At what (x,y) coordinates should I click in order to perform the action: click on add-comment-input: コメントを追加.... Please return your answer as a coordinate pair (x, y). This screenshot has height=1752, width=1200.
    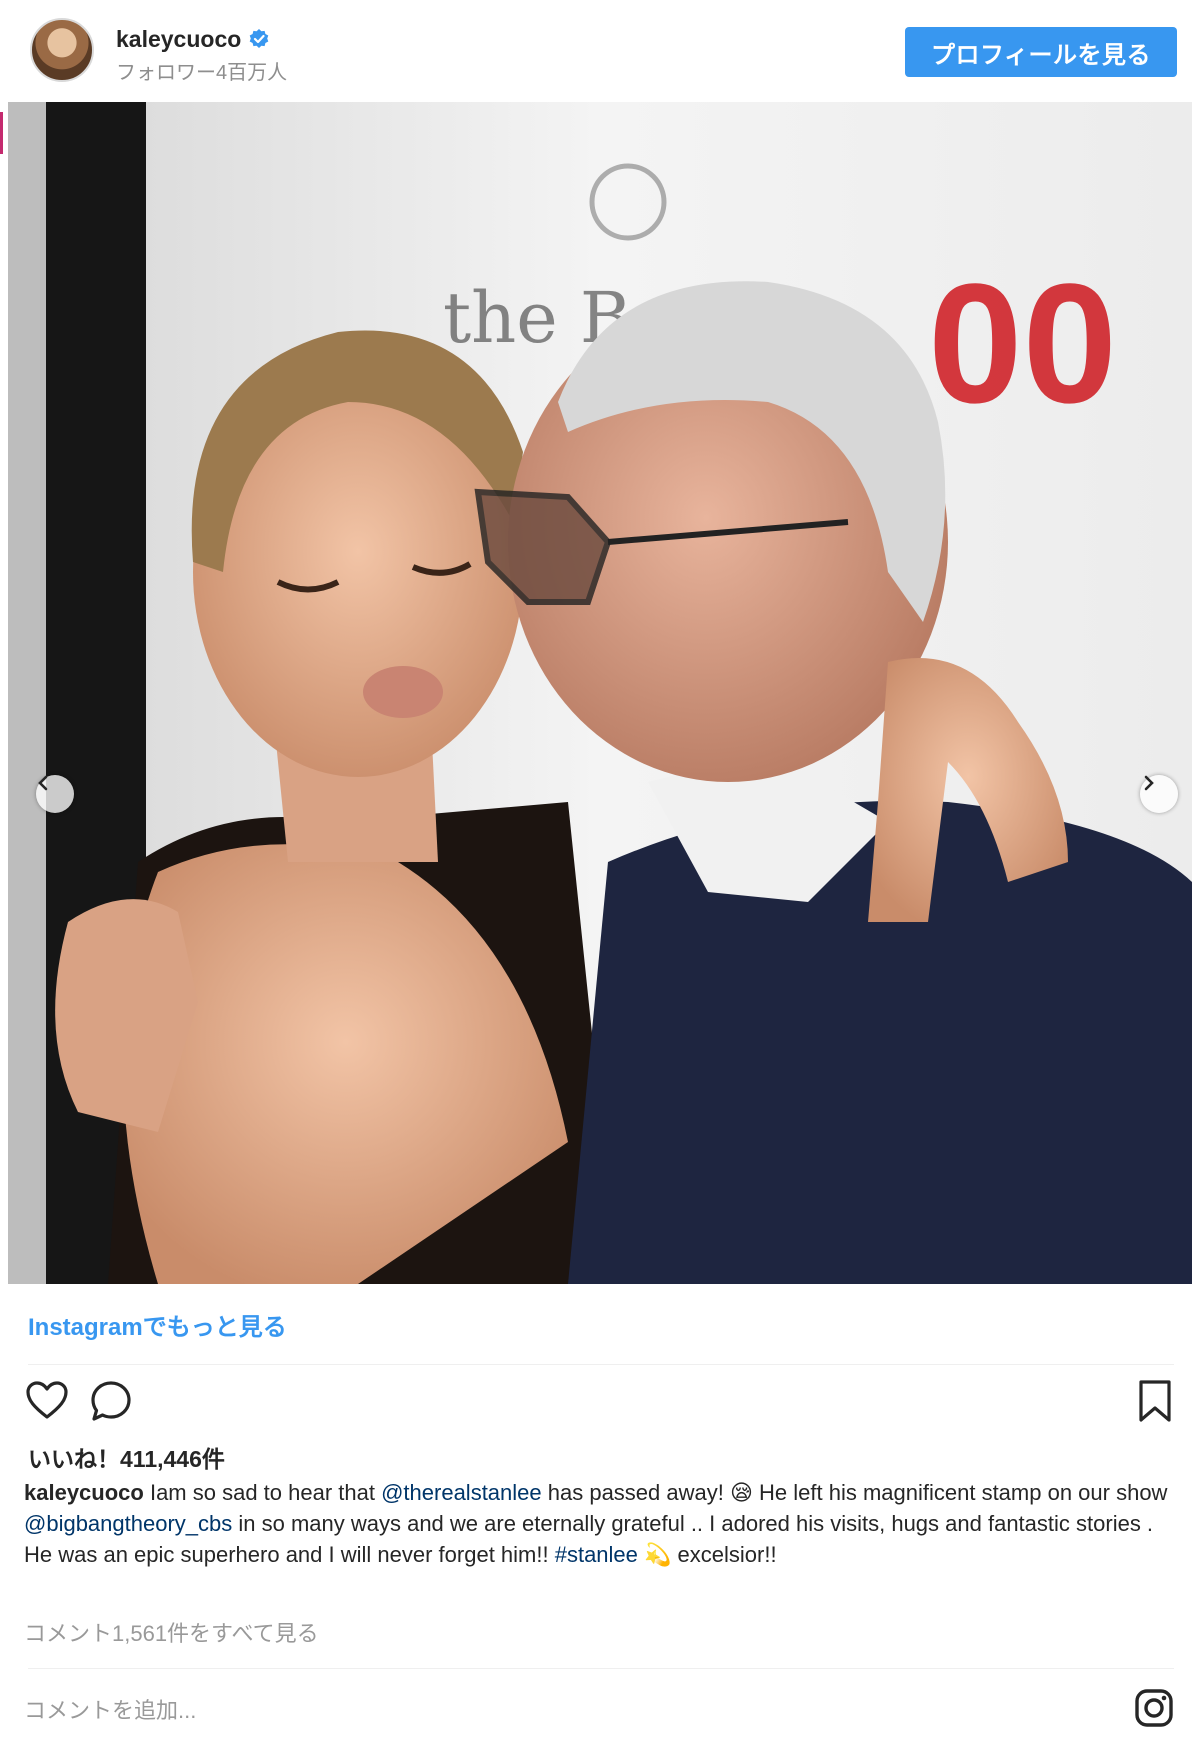
    Looking at the image, I should click on (110, 1709).